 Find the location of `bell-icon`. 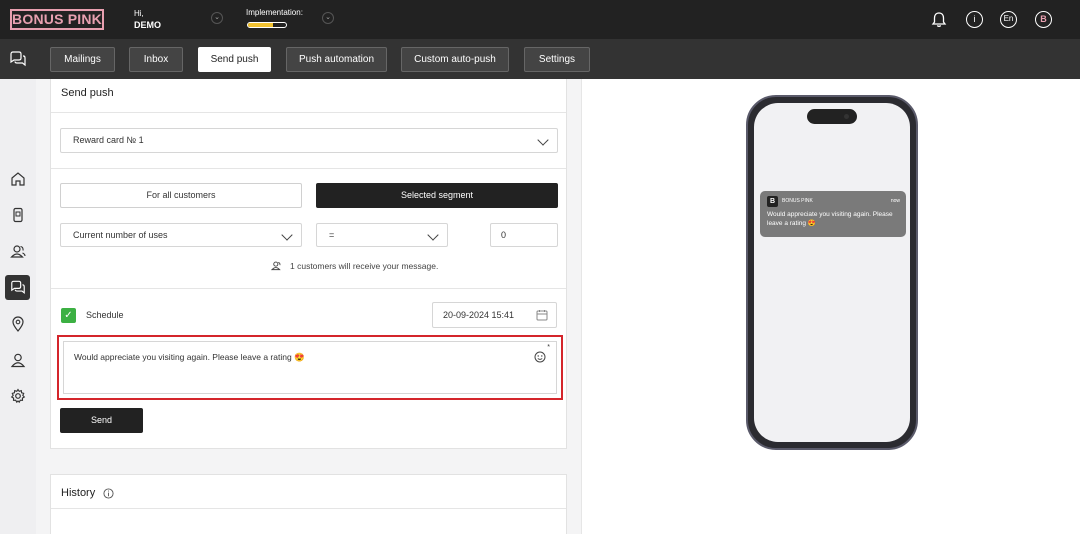

bell-icon is located at coordinates (939, 19).